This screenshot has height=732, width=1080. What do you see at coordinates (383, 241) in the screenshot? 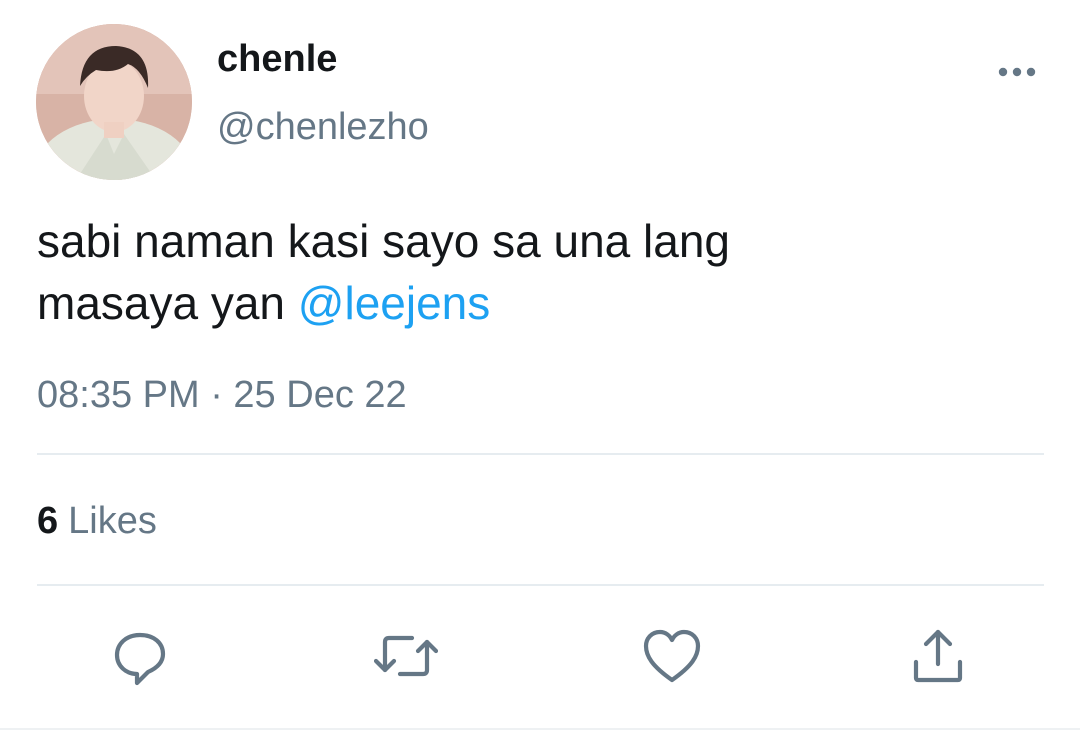
I see `tweet-text-line-1: sabi naman kasi sayo sa una lang` at bounding box center [383, 241].